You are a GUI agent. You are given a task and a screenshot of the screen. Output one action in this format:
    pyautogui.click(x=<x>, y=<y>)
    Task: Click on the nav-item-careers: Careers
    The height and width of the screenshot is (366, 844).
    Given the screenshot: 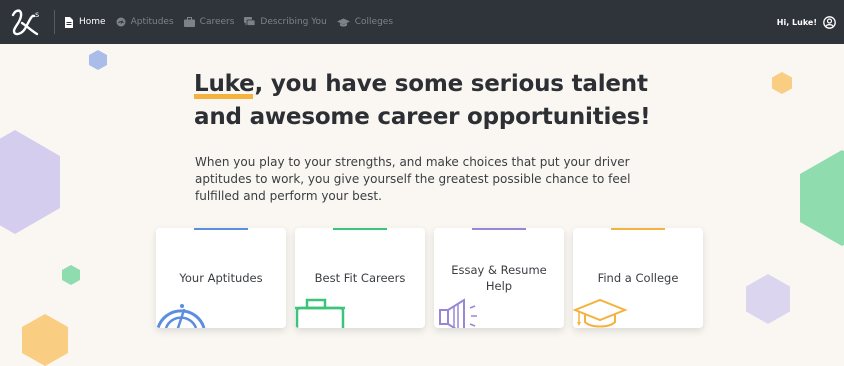 What is the action you would take?
    pyautogui.click(x=209, y=22)
    